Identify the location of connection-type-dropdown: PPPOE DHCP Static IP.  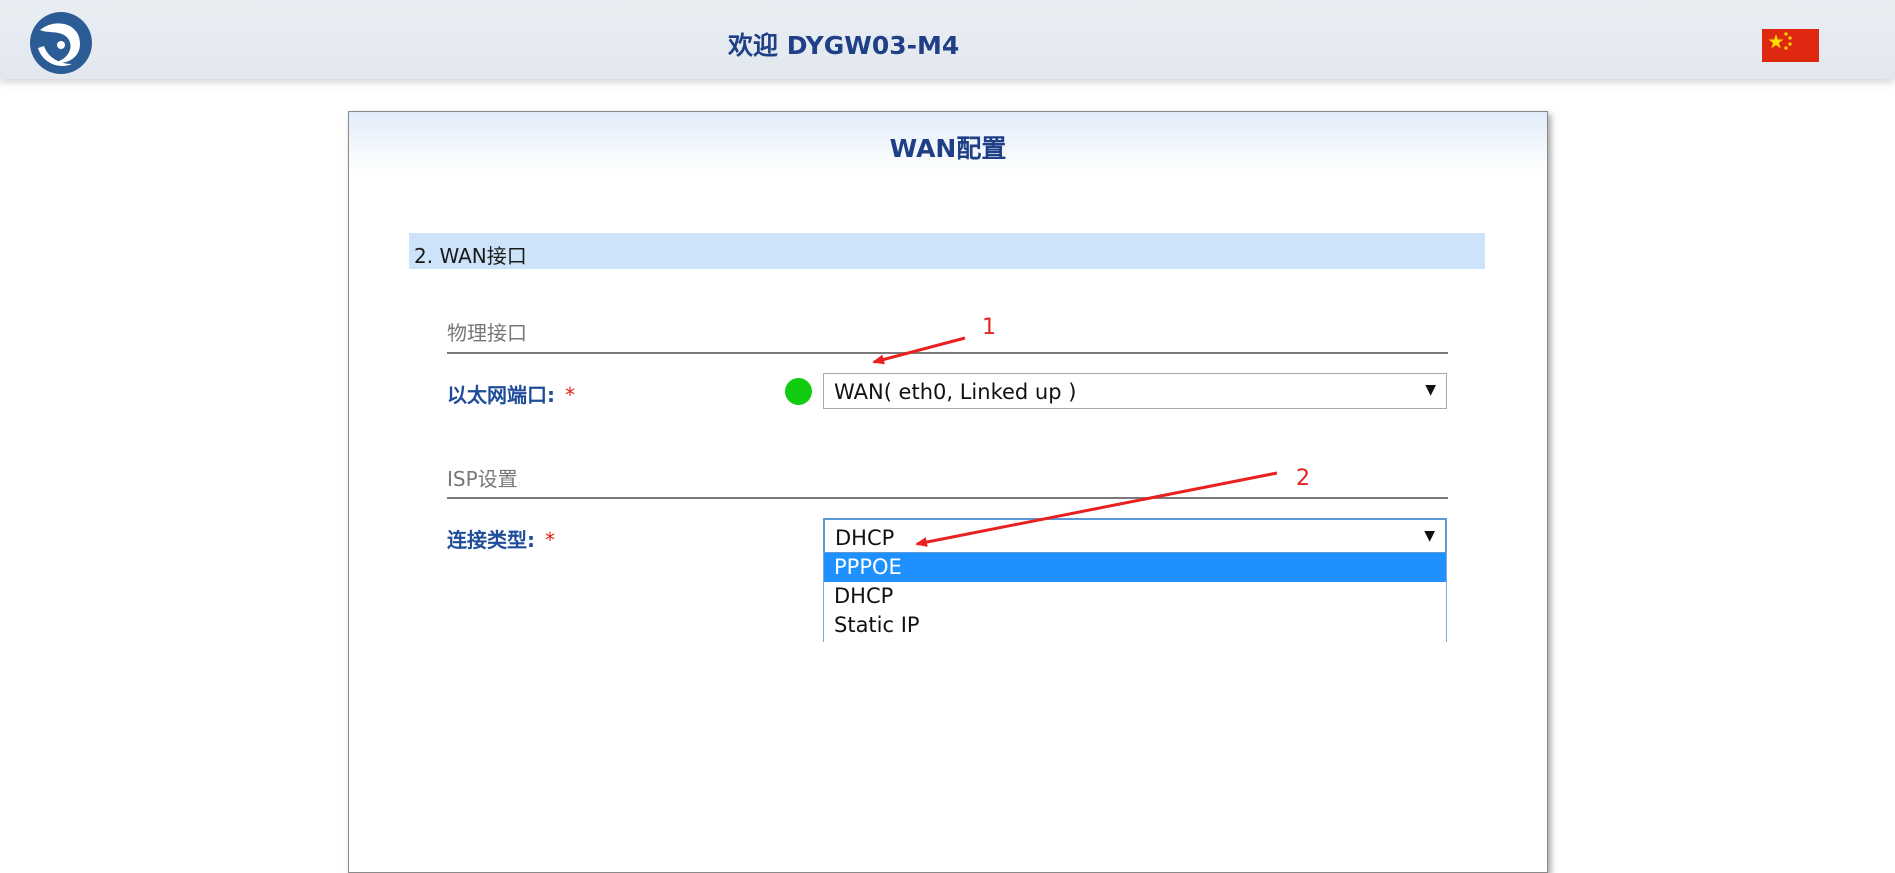
(1135, 597).